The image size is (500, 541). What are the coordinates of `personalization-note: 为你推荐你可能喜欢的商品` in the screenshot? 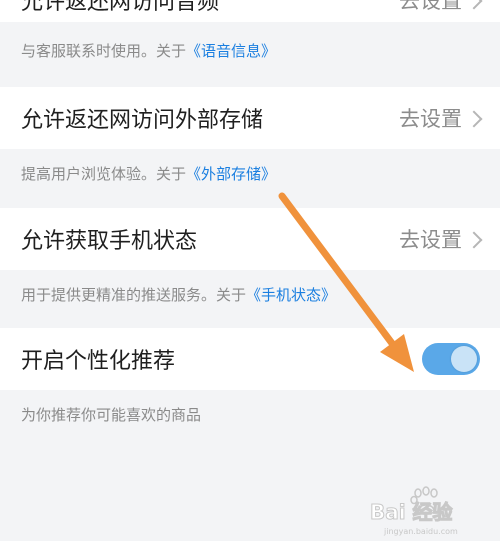 It's located at (111, 415).